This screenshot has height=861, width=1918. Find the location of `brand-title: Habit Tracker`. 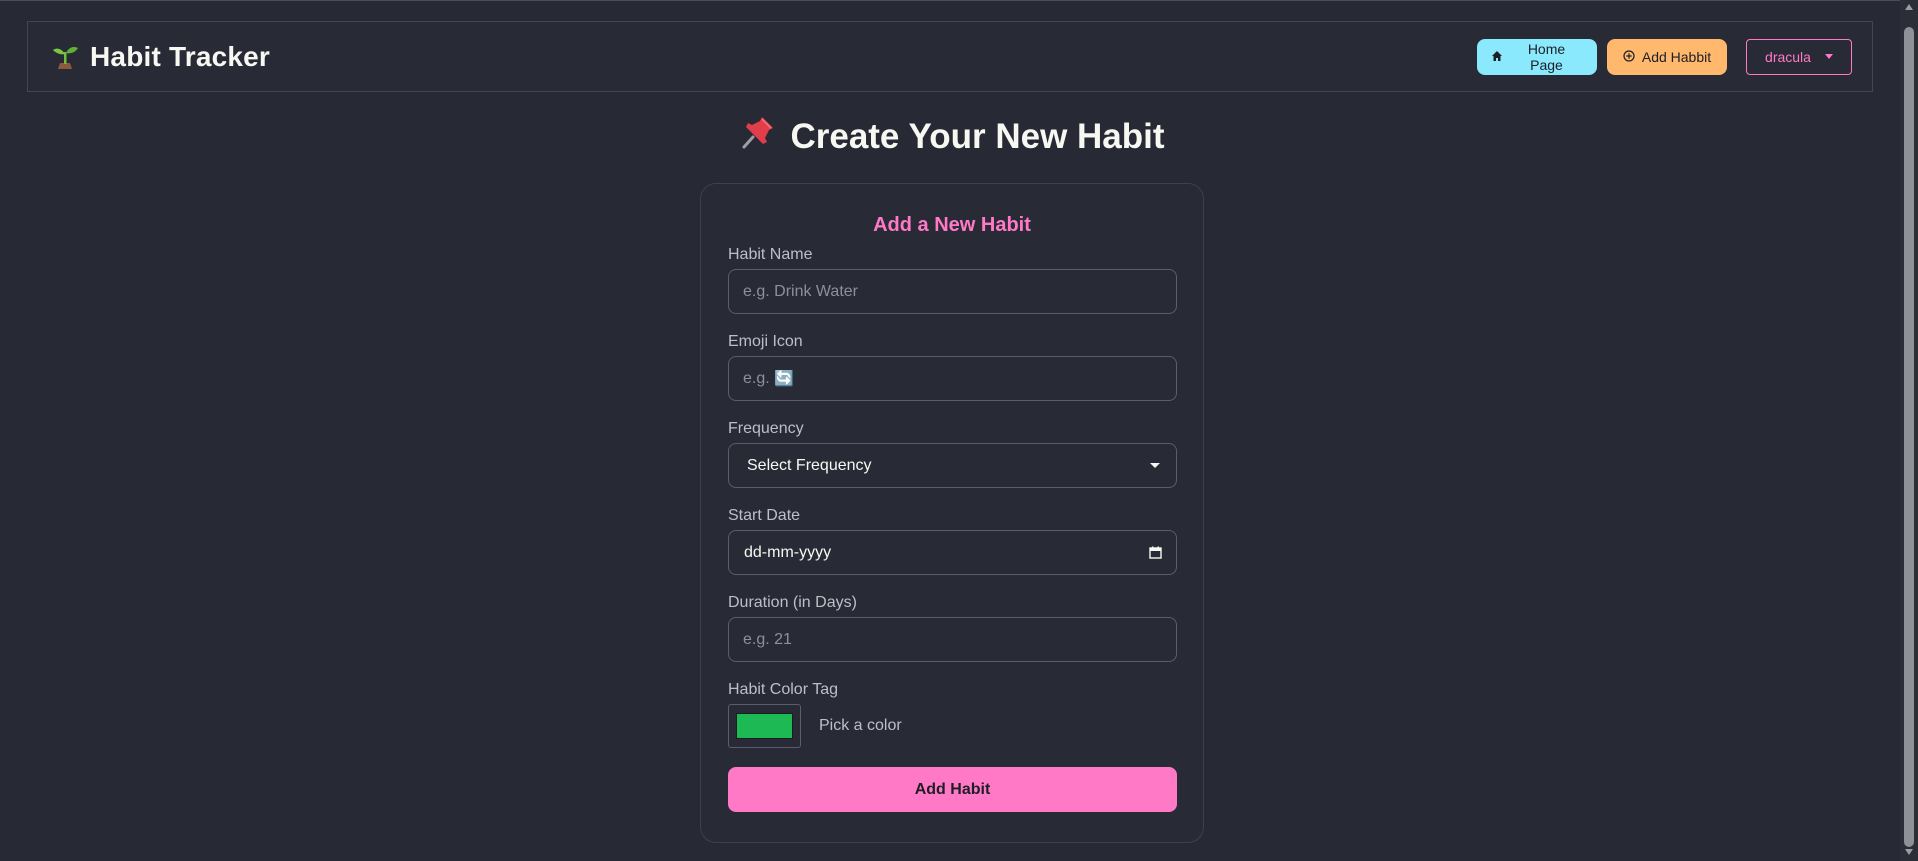

brand-title: Habit Tracker is located at coordinates (180, 56).